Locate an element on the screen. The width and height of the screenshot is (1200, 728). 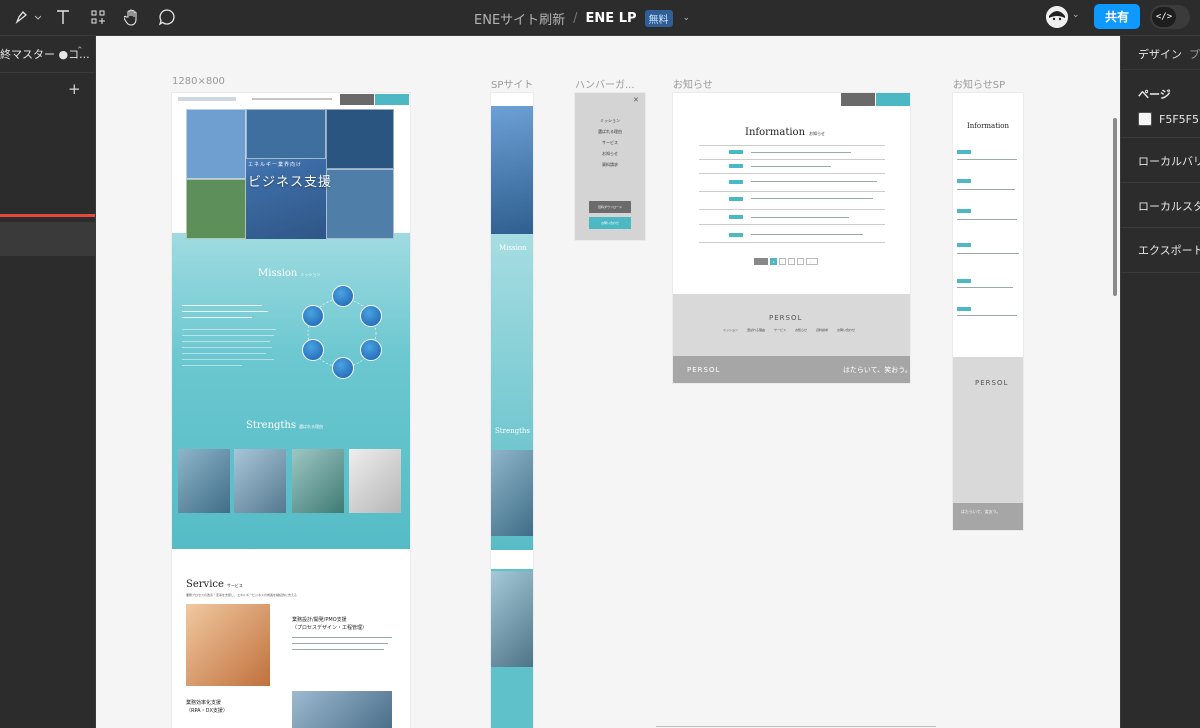
frame-label-desktop: 1280×800 is located at coordinates (198, 81).